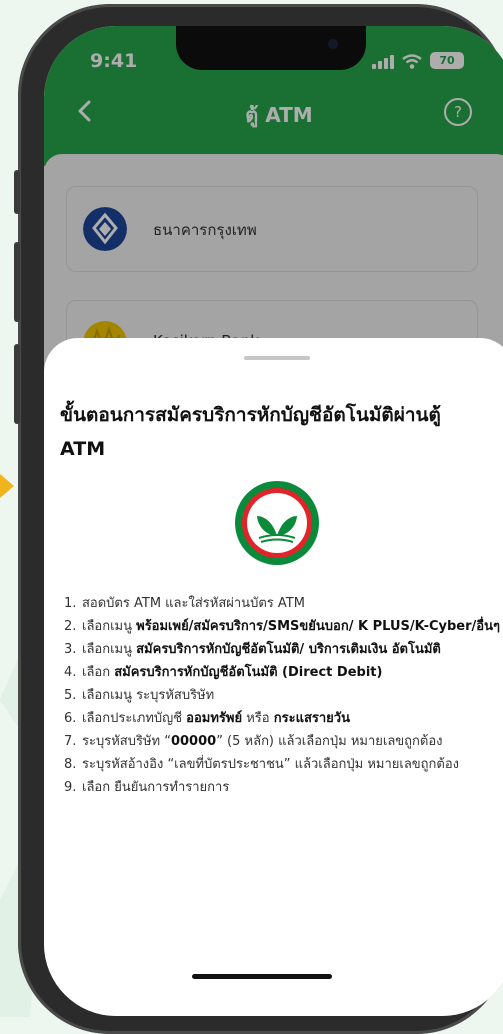  What do you see at coordinates (262, 976) in the screenshot?
I see `home-indicator` at bounding box center [262, 976].